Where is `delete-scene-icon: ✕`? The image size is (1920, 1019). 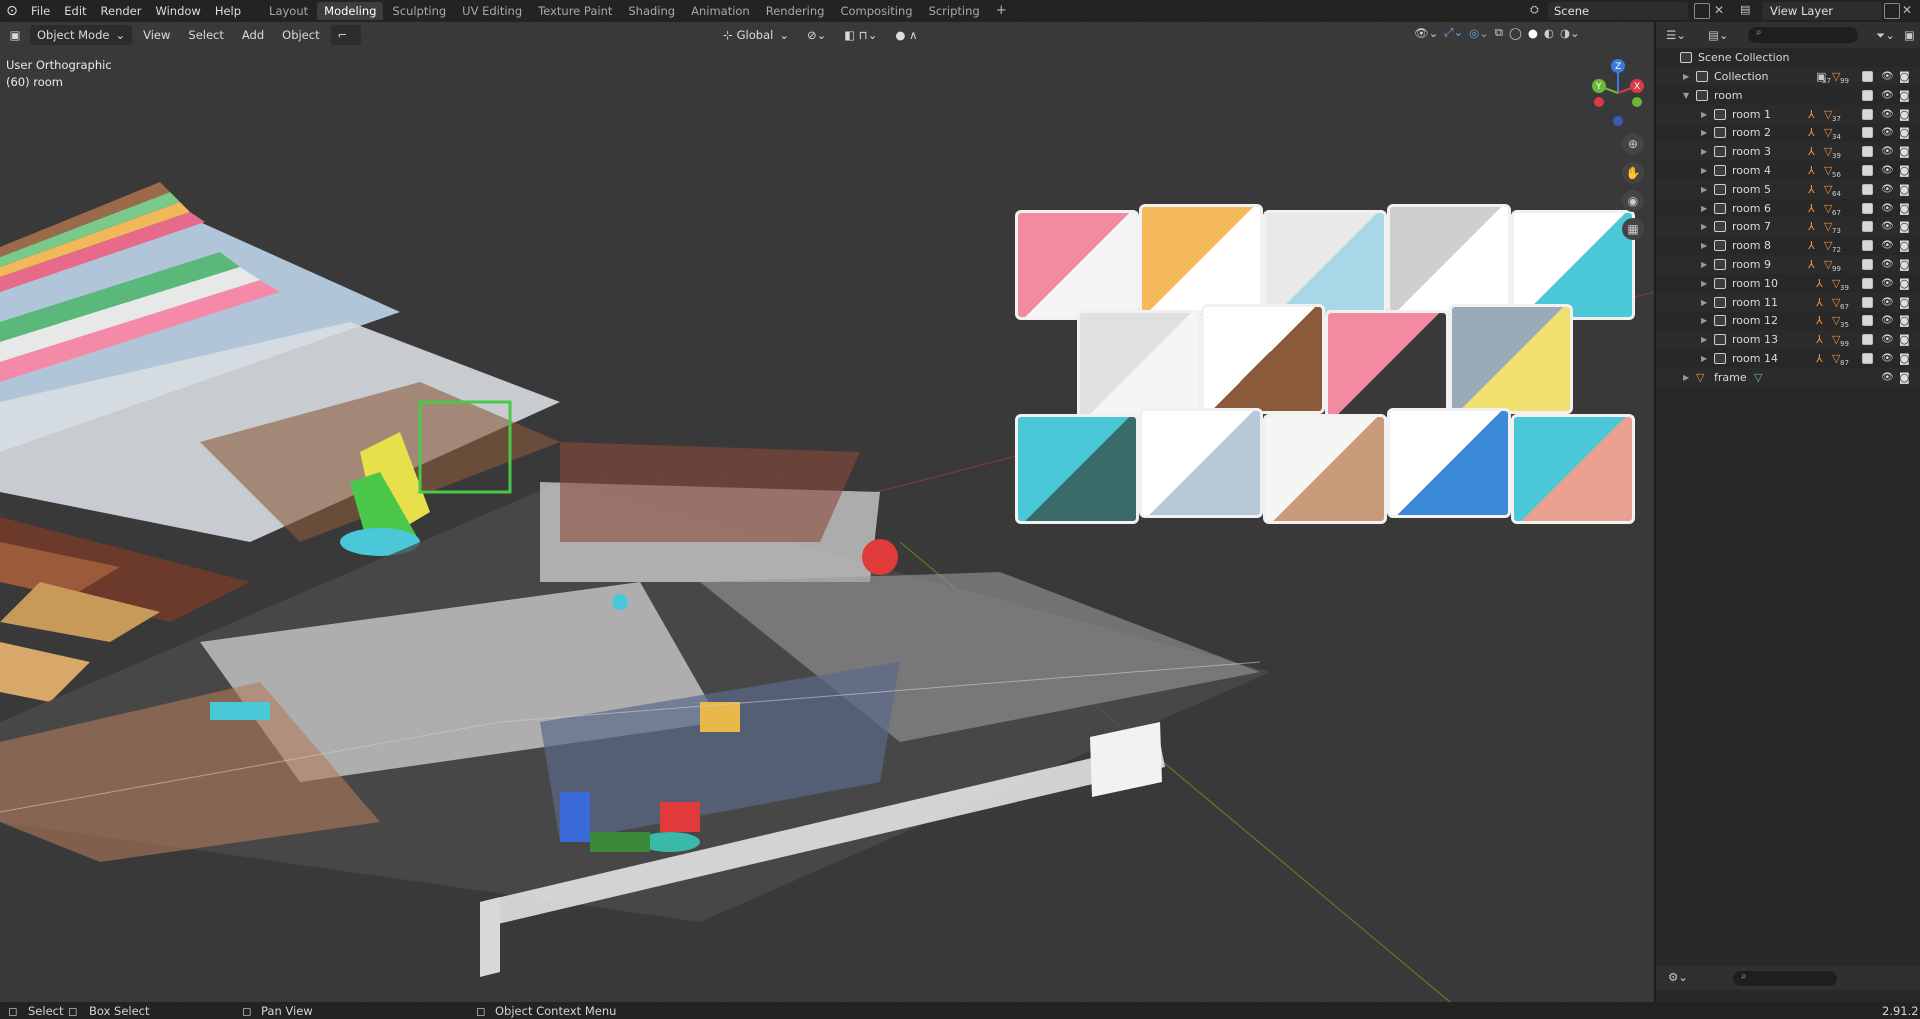 delete-scene-icon: ✕ is located at coordinates (1722, 11).